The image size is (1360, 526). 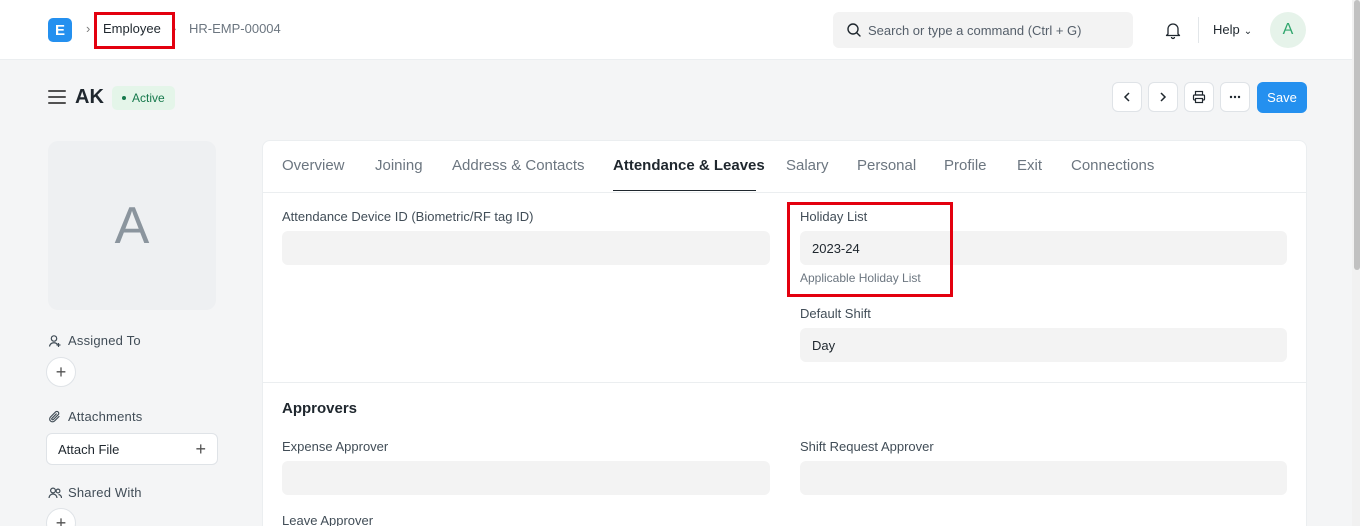 What do you see at coordinates (975, 30) in the screenshot?
I see `search-placeholder: Search or type a command (Ctrl + G)` at bounding box center [975, 30].